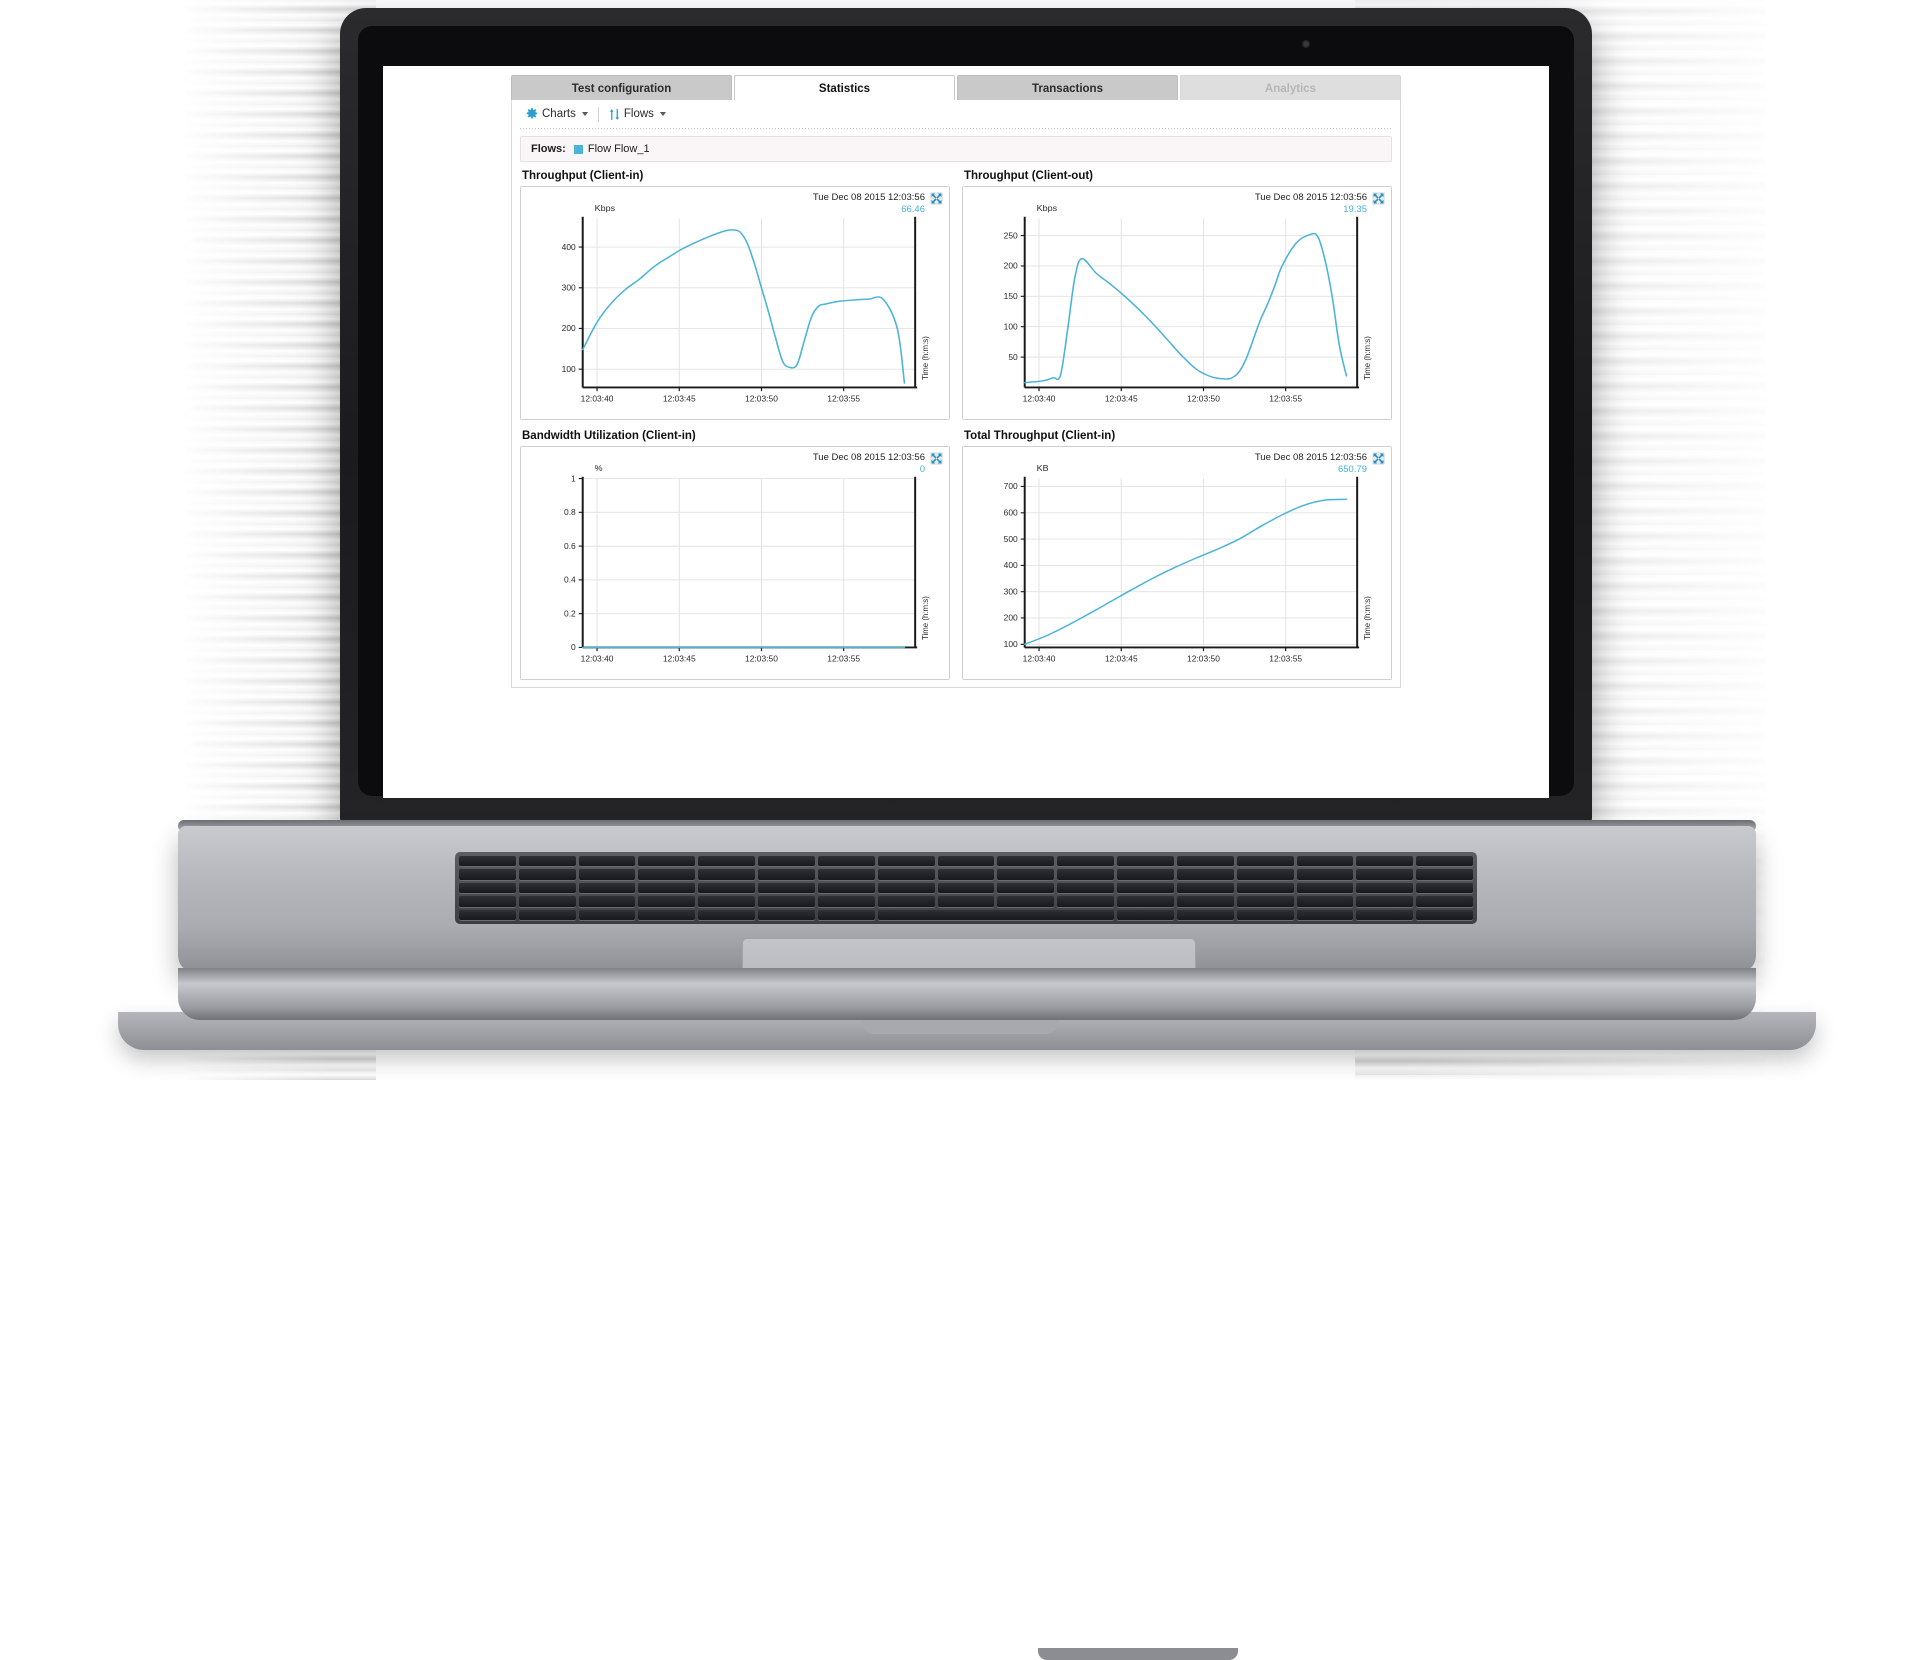 The height and width of the screenshot is (1660, 1920). I want to click on svg-text: 1, so click(573, 479).